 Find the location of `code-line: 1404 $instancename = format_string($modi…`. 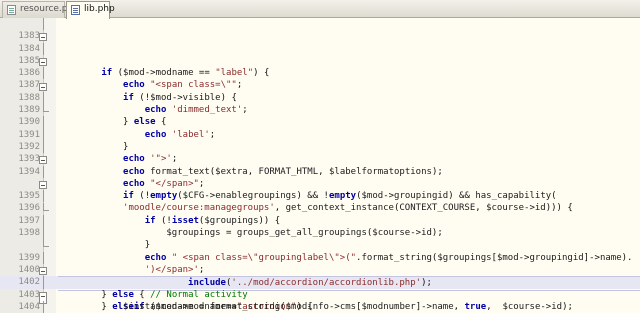

code-line: 1404 $instancename = format_string($modi… is located at coordinates (320, 306).